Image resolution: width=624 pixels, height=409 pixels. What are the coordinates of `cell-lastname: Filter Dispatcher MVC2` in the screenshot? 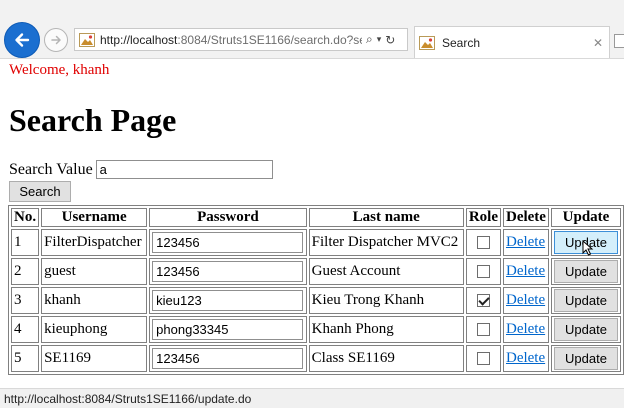 It's located at (386, 242).